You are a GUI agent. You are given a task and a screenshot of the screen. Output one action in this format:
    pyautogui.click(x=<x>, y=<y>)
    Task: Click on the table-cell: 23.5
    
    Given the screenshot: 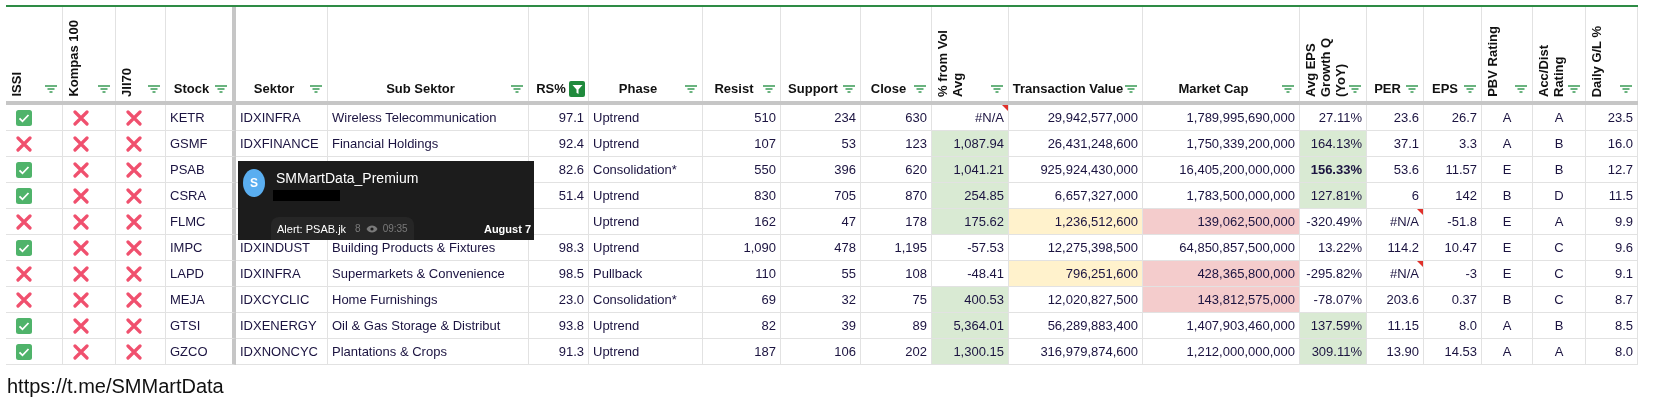 What is the action you would take?
    pyautogui.click(x=1620, y=117)
    